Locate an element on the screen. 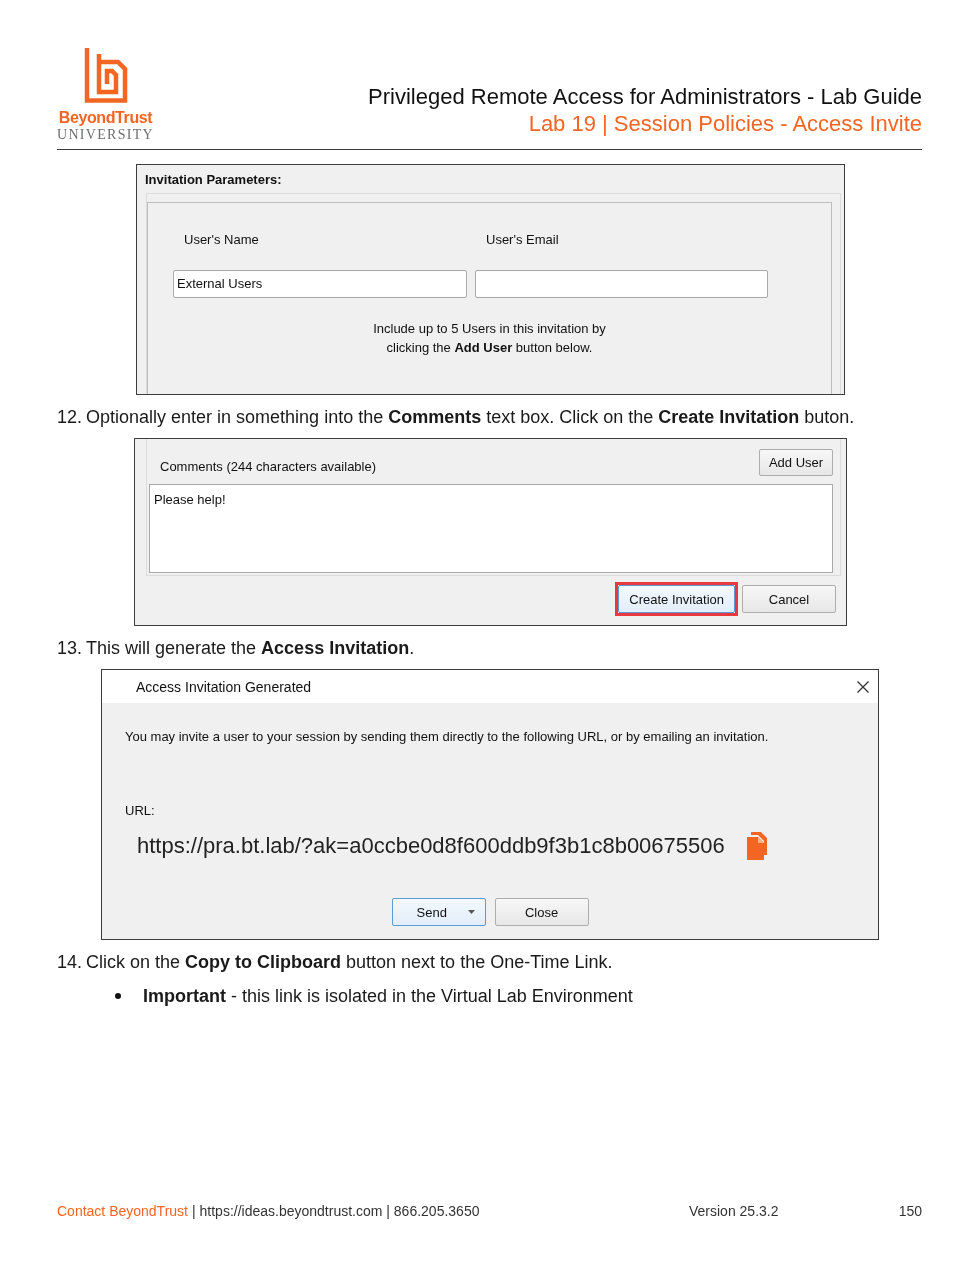 The height and width of the screenshot is (1267, 979). dialog-title: Access Invitation Generated is located at coordinates (224, 686).